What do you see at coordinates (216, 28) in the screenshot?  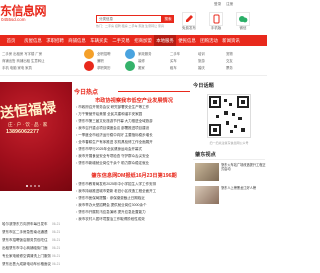 I see `header-icon-label: 手机版` at bounding box center [216, 28].